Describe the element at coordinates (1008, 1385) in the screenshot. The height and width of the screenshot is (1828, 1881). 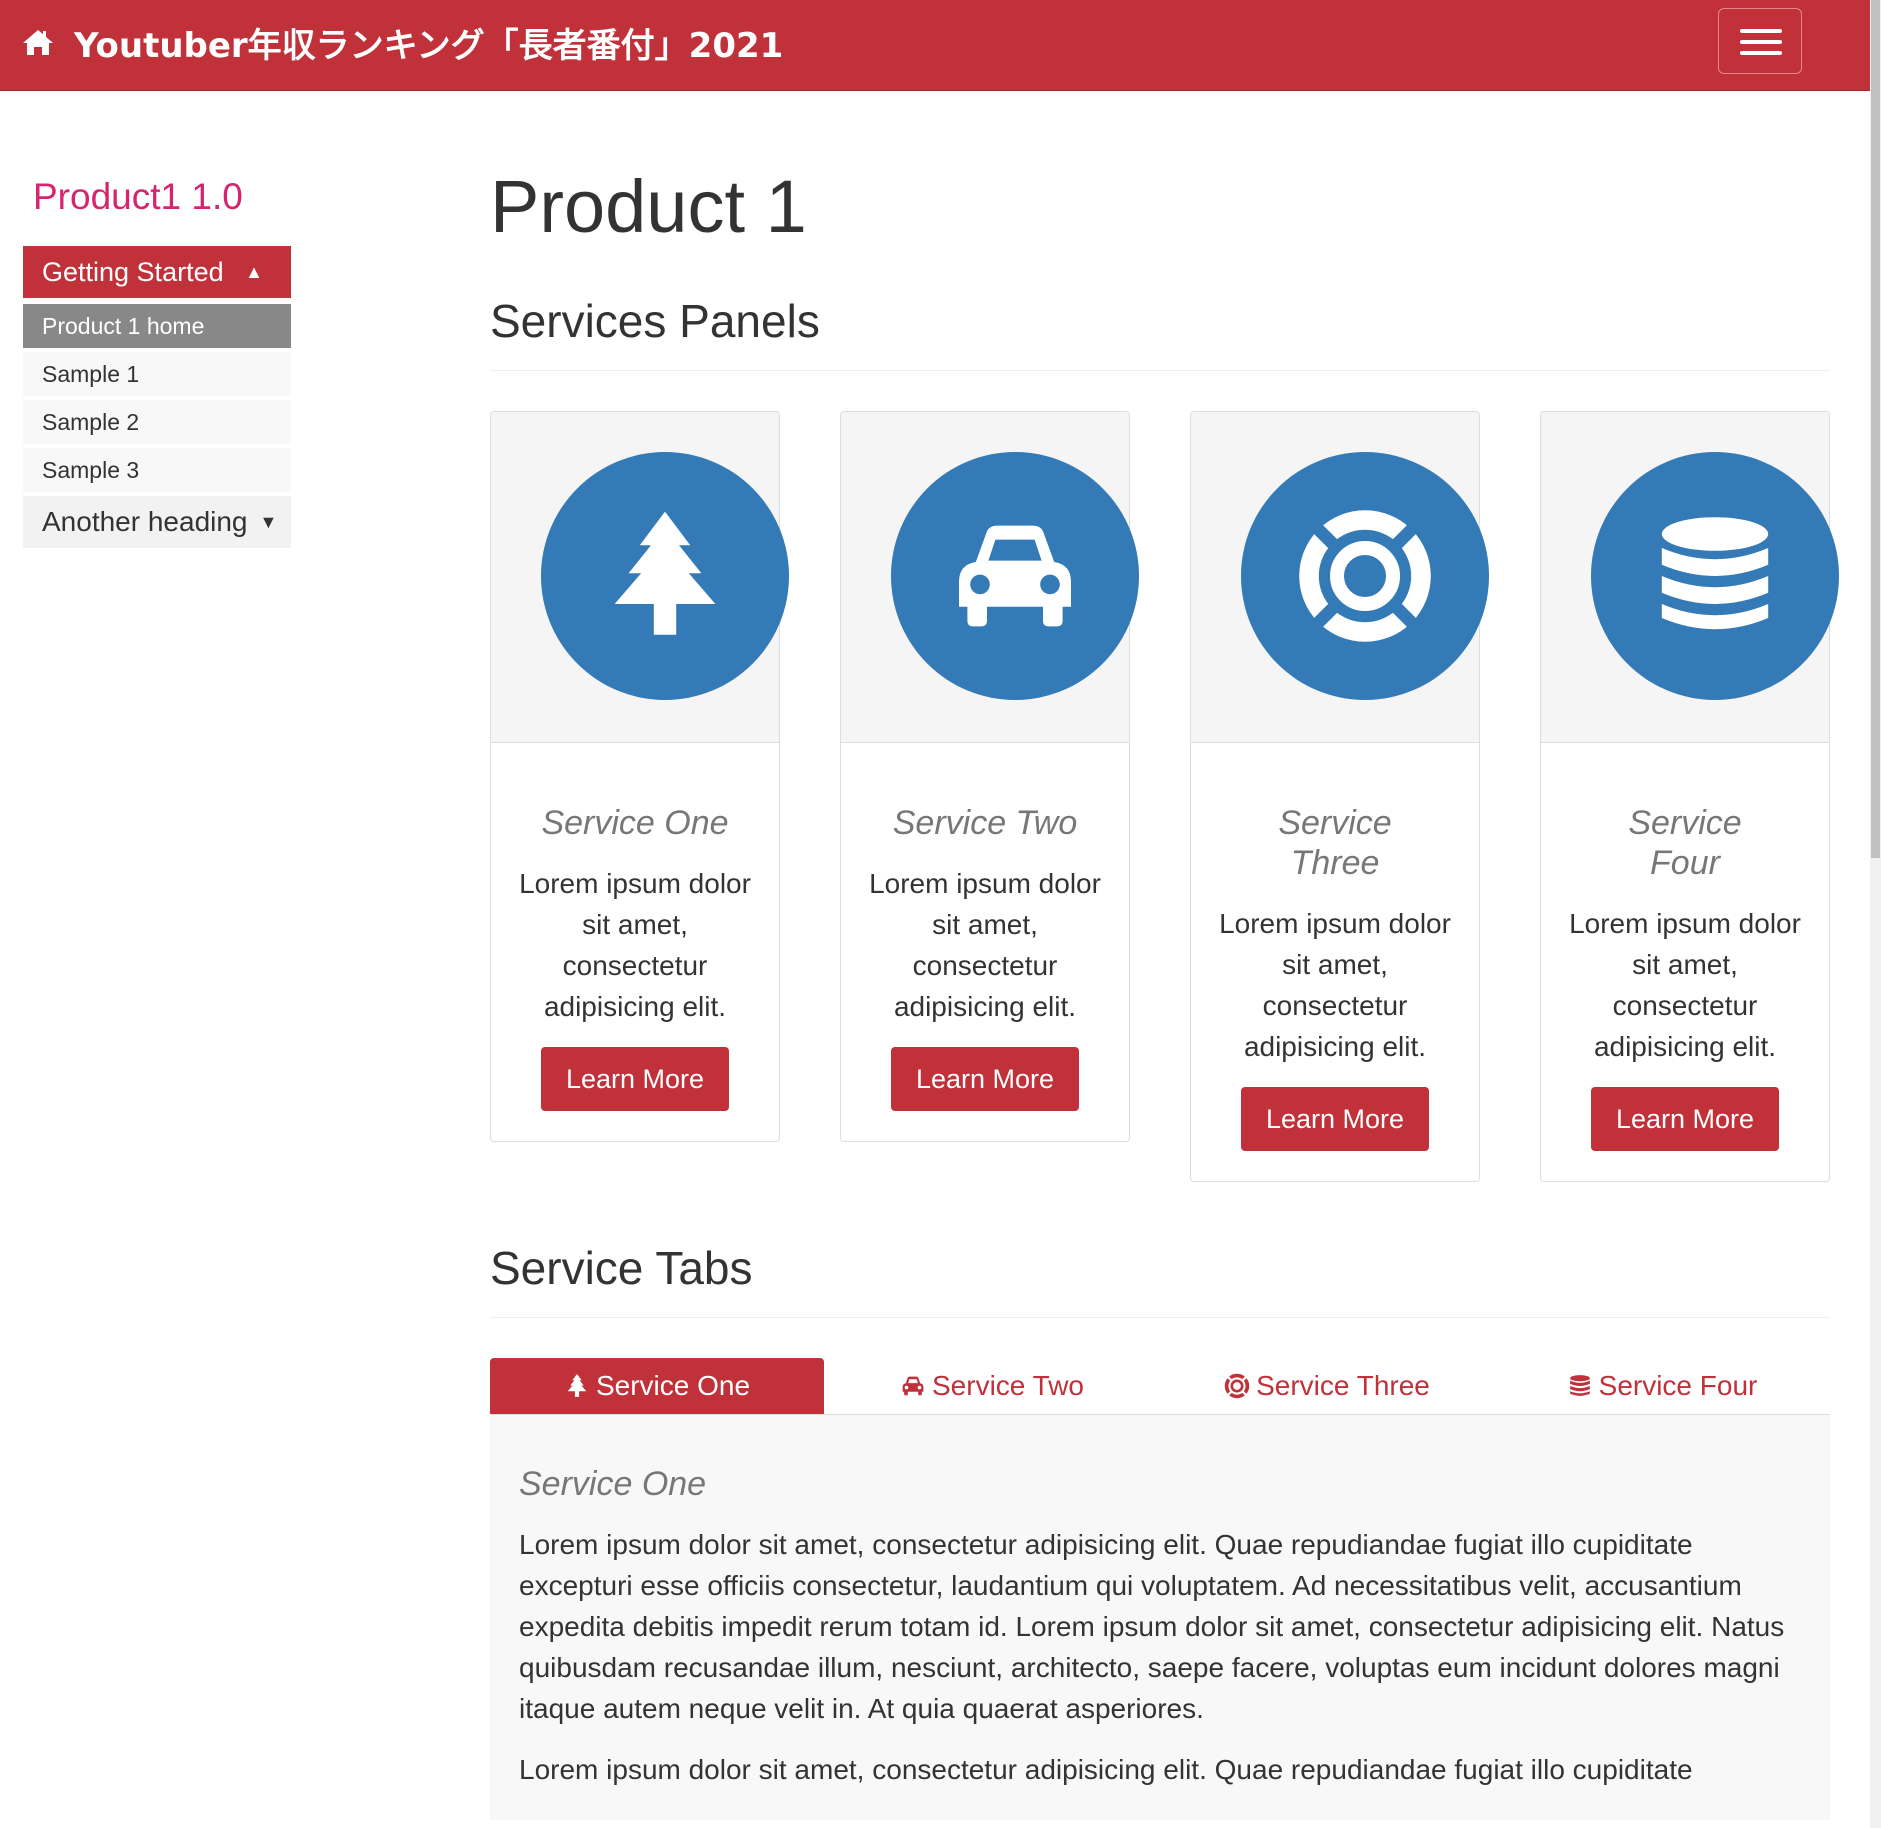
I see `tab-label: Service Two` at that location.